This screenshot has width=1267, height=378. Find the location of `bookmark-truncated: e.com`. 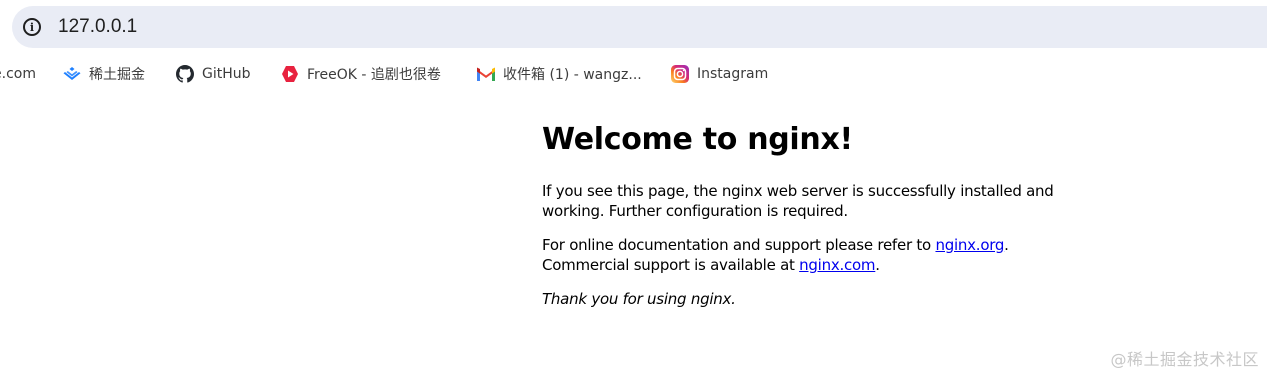

bookmark-truncated: e.com is located at coordinates (18, 74).